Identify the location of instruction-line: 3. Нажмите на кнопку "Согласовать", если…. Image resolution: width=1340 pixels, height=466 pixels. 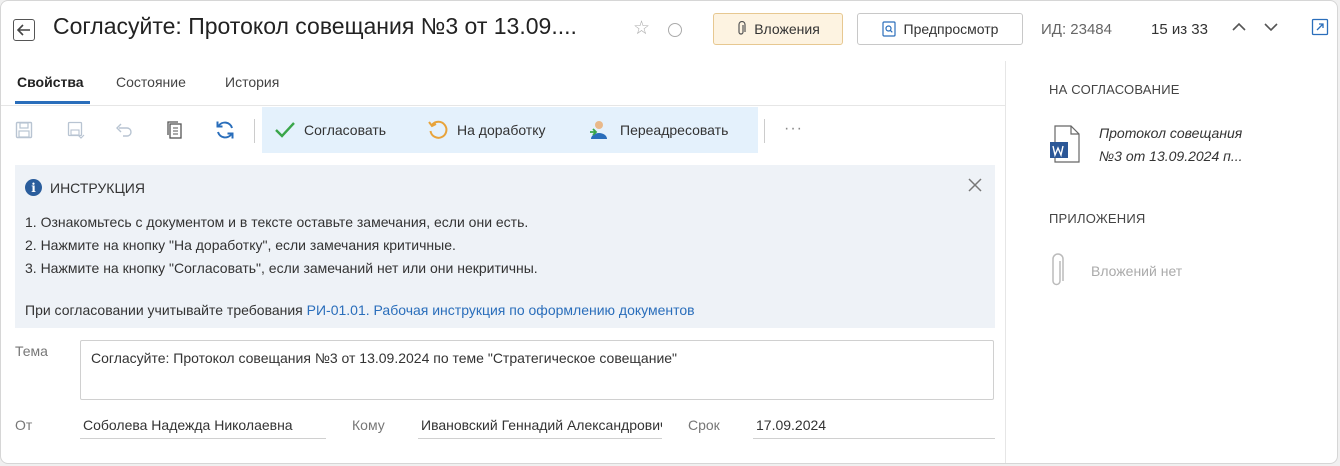
(281, 268).